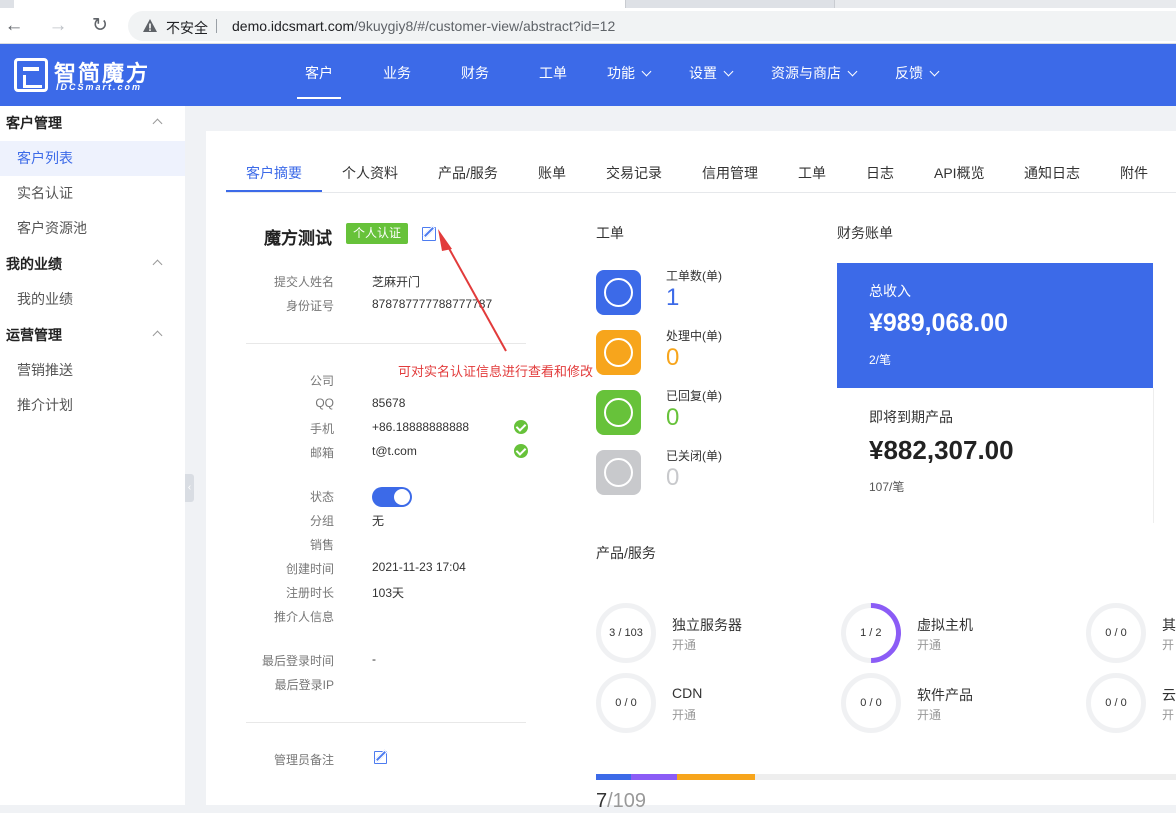  Describe the element at coordinates (321, 521) in the screenshot. I see `field-label: 分组` at that location.